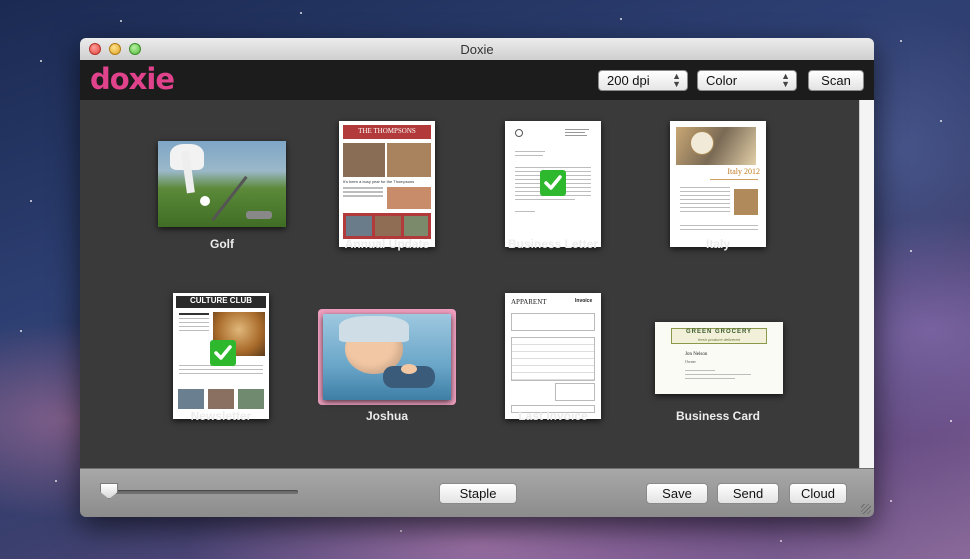 The width and height of the screenshot is (970, 559). I want to click on resolution-value: 200 dpi, so click(628, 80).